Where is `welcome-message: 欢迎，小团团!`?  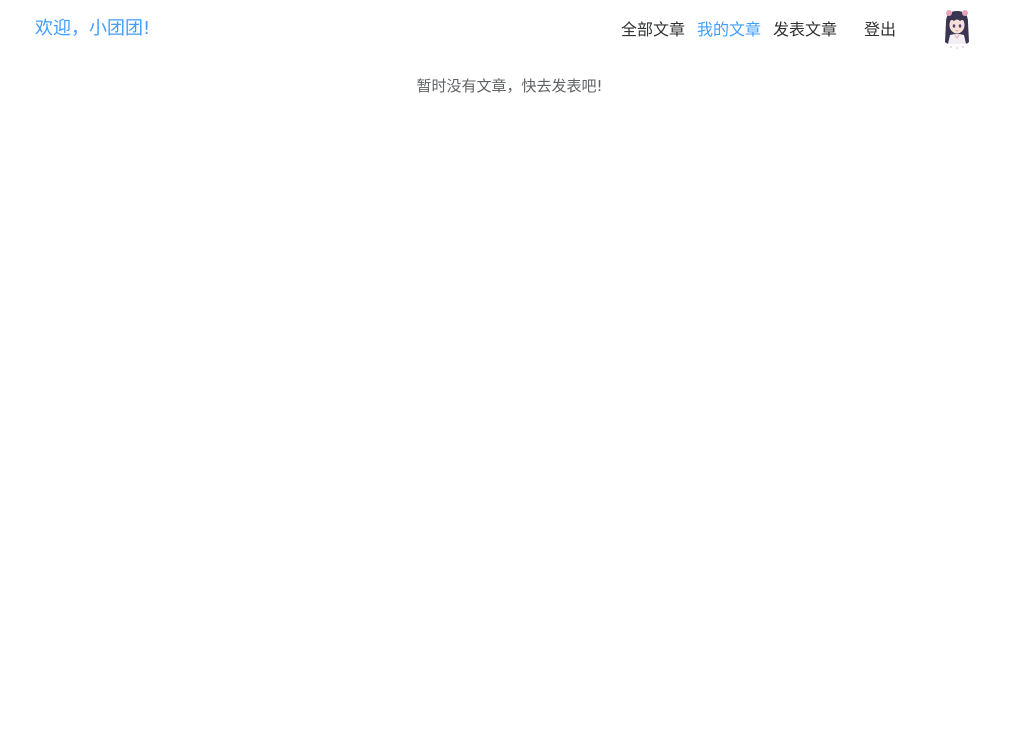 welcome-message: 欢迎，小团团! is located at coordinates (93, 28).